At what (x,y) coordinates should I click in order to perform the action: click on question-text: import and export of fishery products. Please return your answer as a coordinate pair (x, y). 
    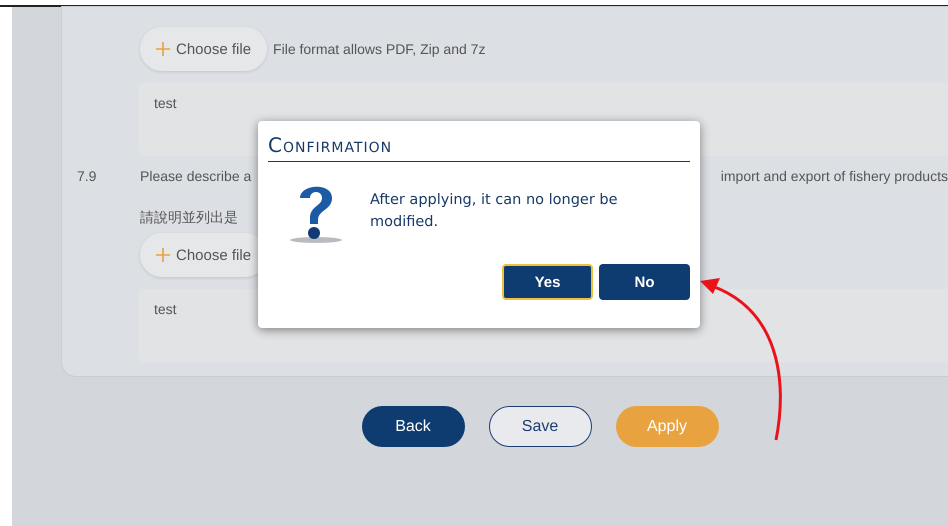
    Looking at the image, I should click on (834, 176).